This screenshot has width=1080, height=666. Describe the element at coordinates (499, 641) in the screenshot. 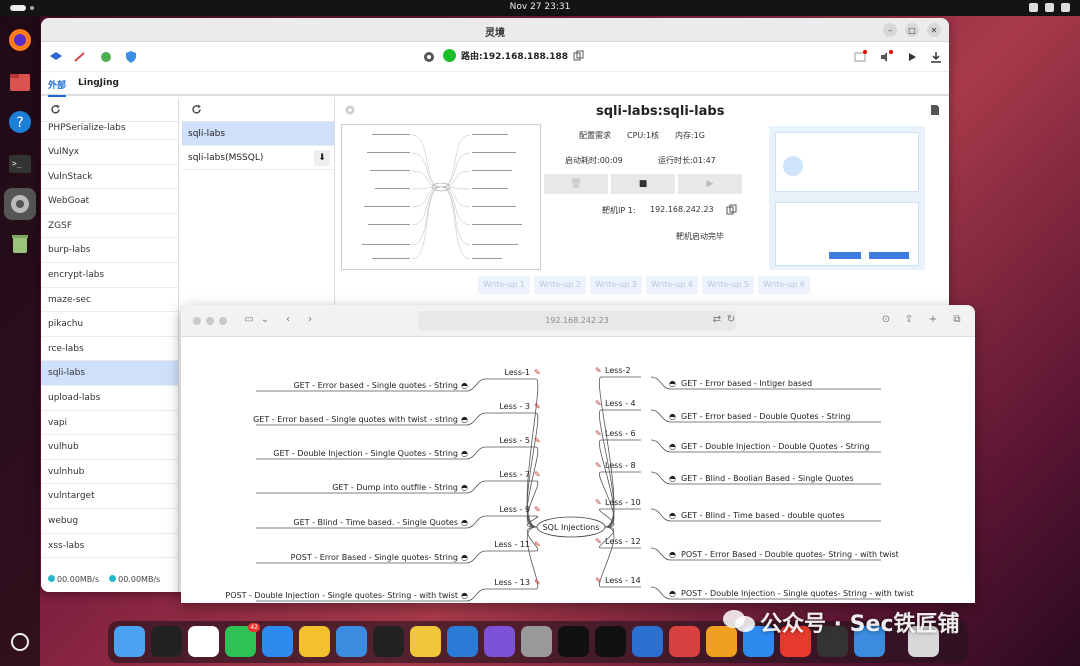

I see `obsidian-icon` at that location.